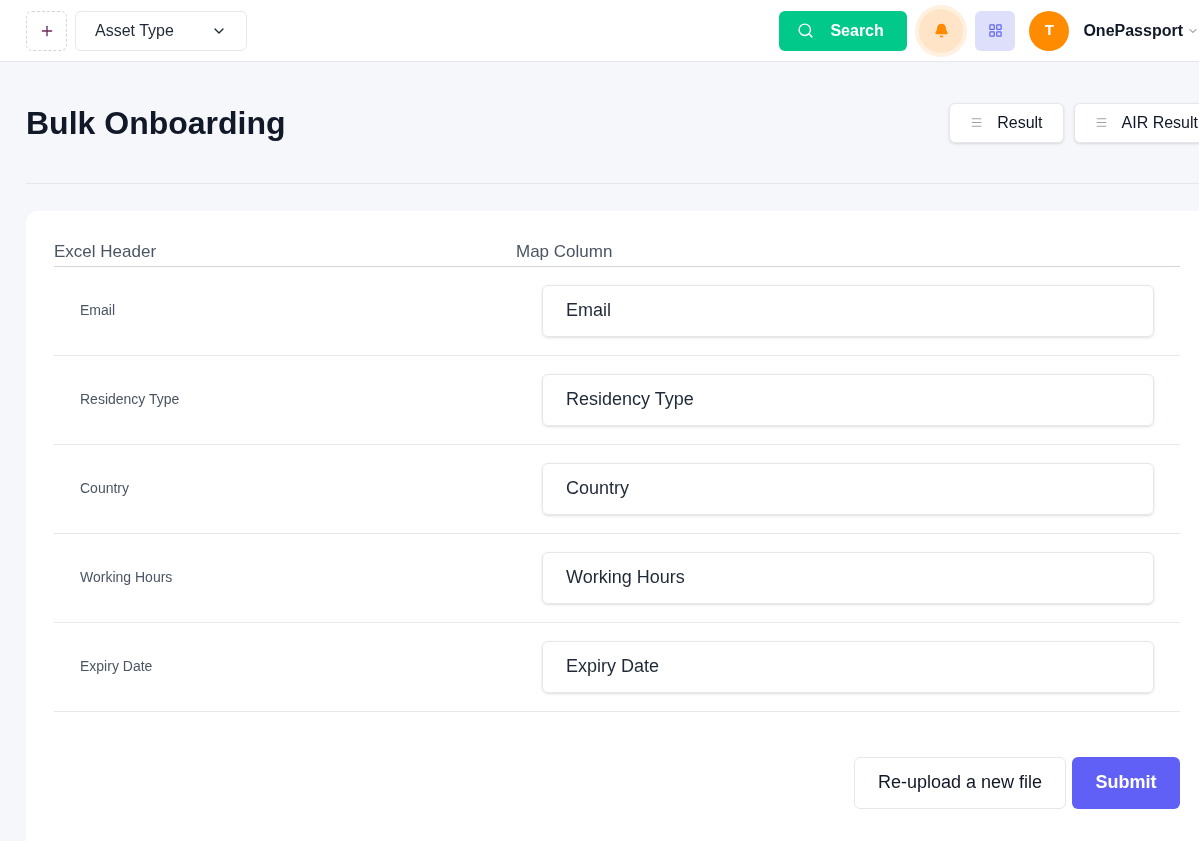 The width and height of the screenshot is (1199, 841). I want to click on asset-type-dropdown: Asset Type, so click(161, 30).